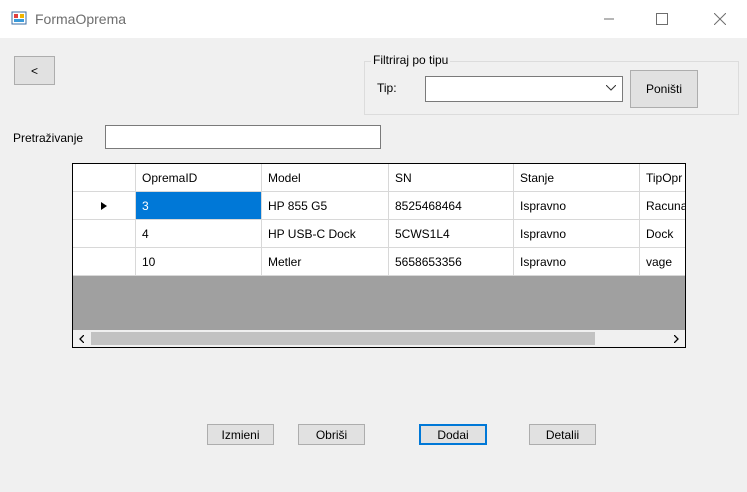 The image size is (747, 492). What do you see at coordinates (451, 262) in the screenshot?
I see `table-cell: 5658653356` at bounding box center [451, 262].